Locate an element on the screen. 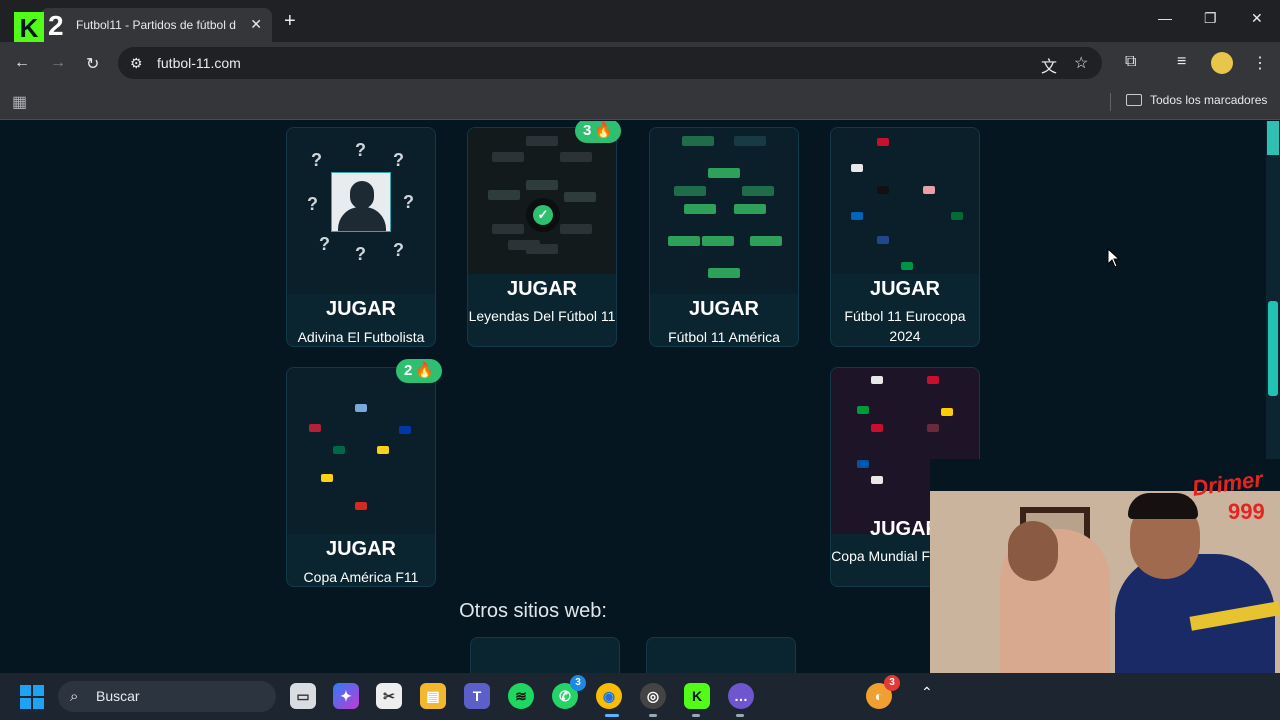  kick-logo-icon: K is located at coordinates (29, 28).